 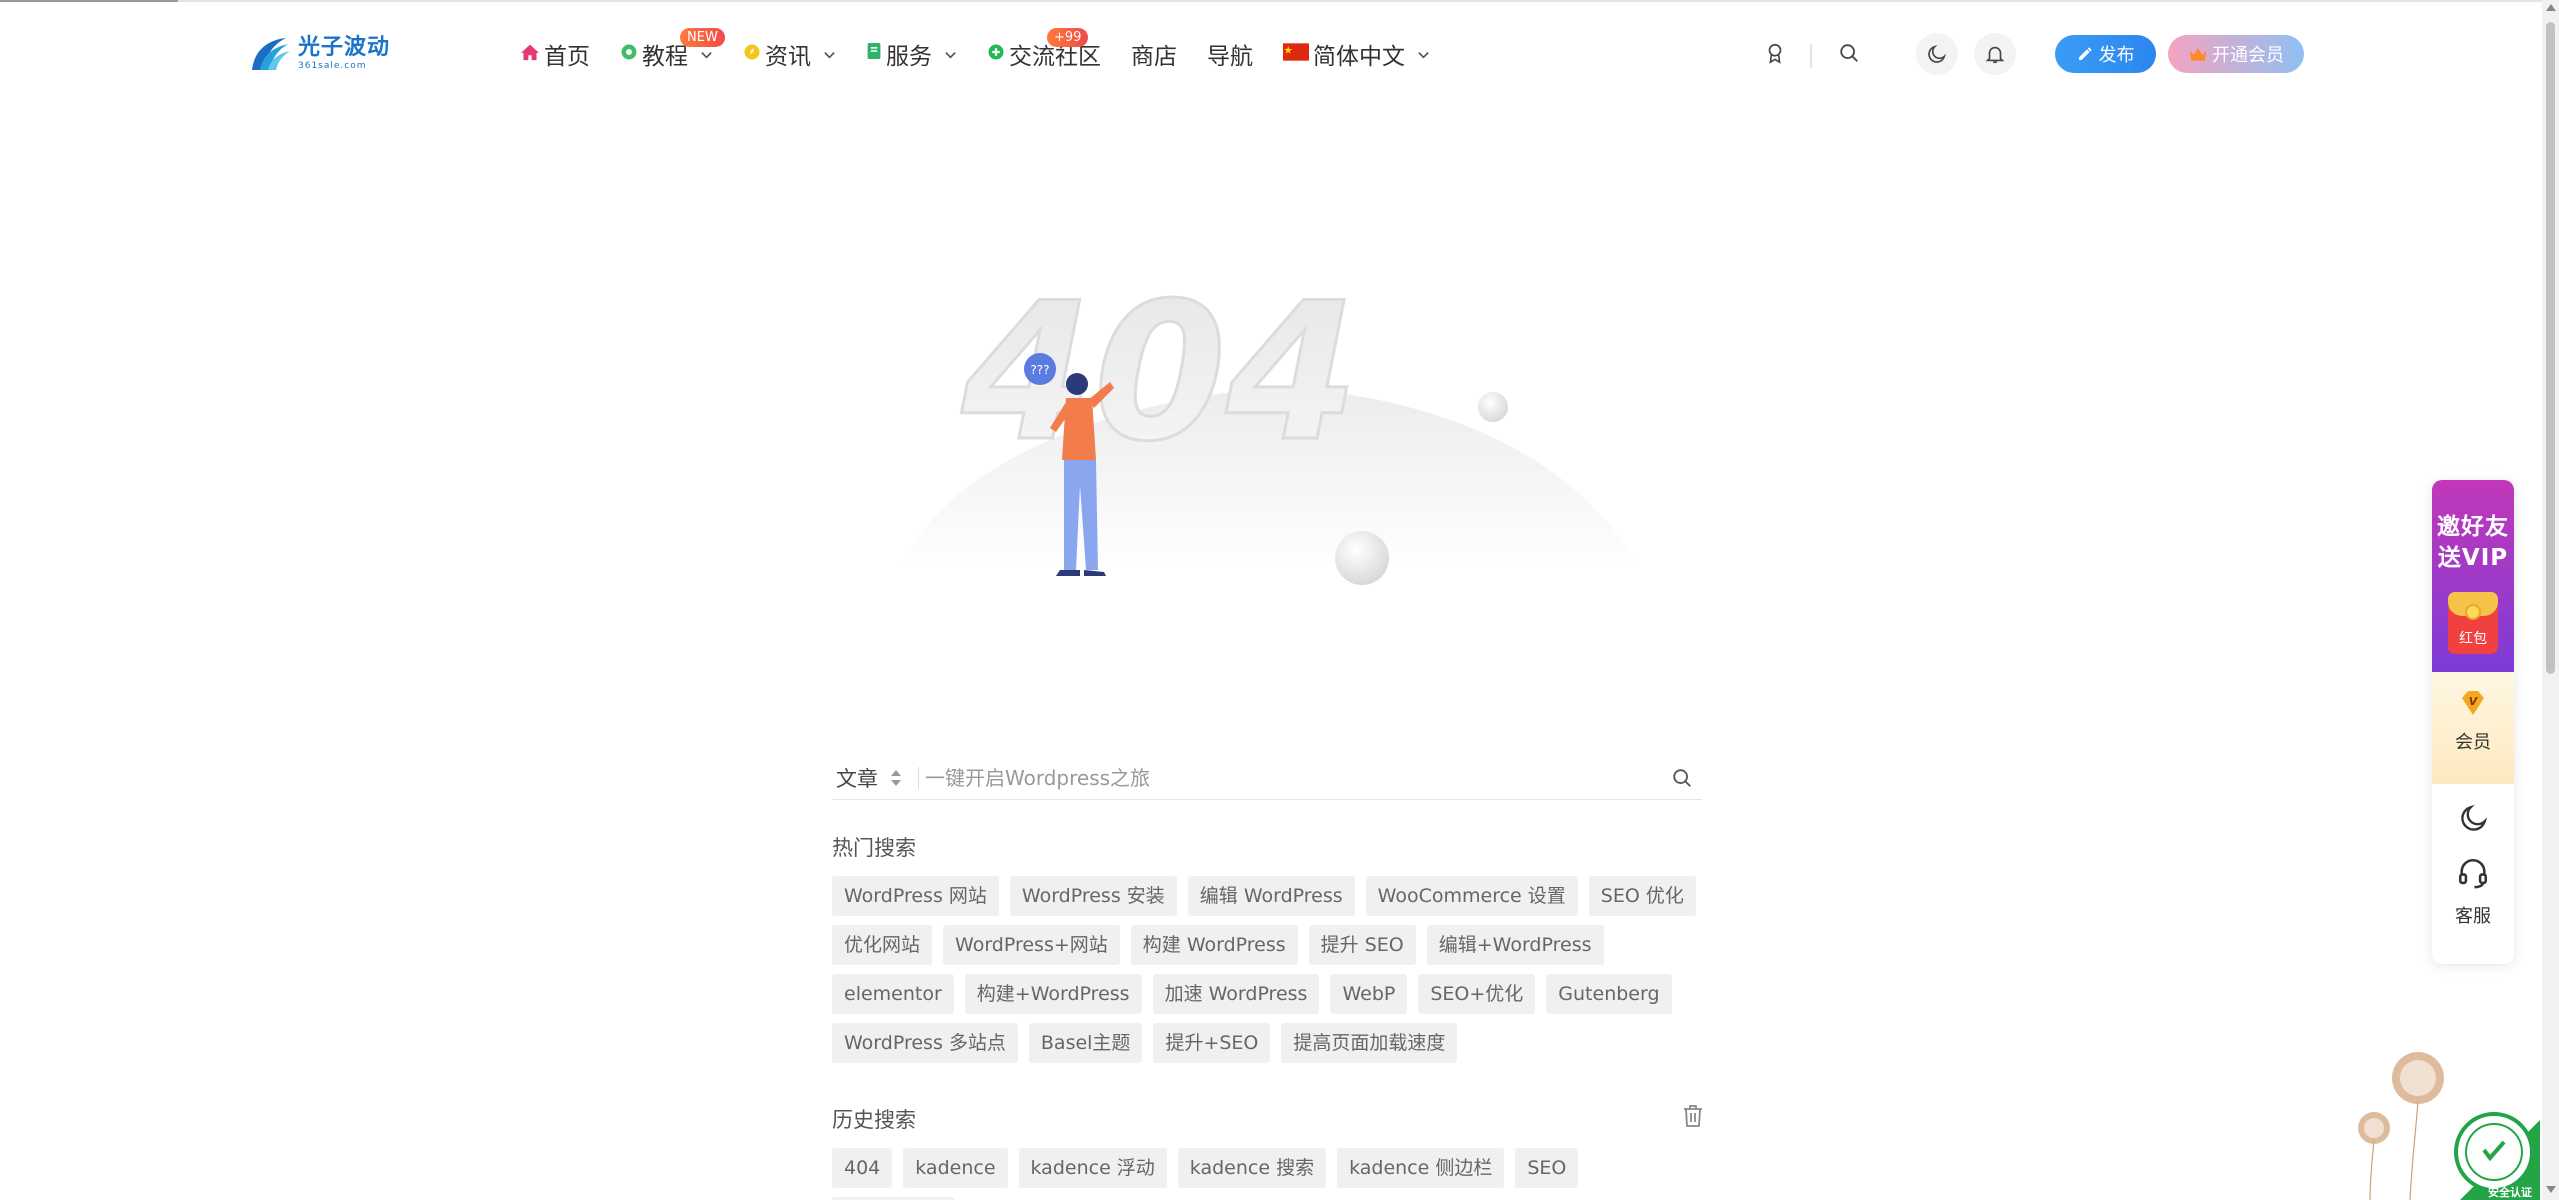 What do you see at coordinates (862, 1168) in the screenshot?
I see `search-tag: 404` at bounding box center [862, 1168].